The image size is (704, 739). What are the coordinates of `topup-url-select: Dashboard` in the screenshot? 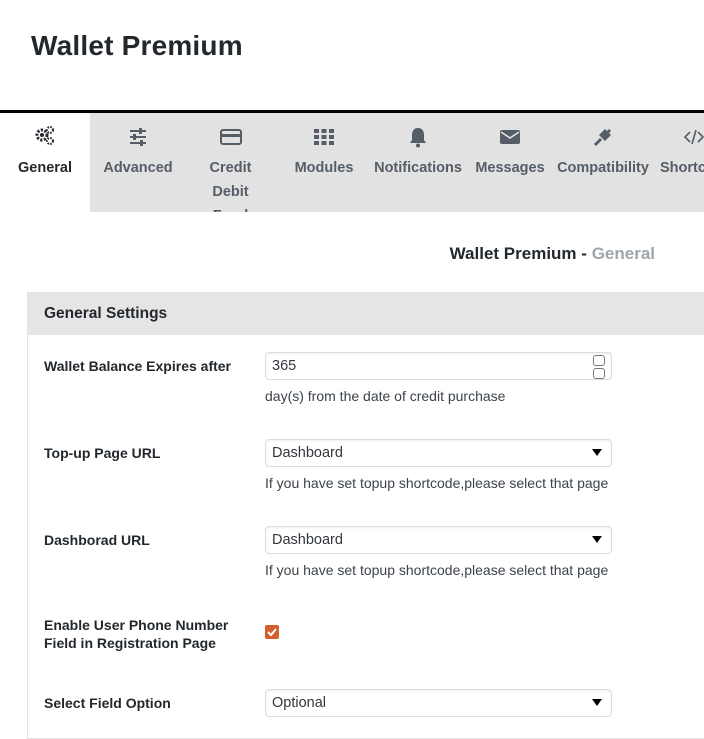 It's located at (438, 453).